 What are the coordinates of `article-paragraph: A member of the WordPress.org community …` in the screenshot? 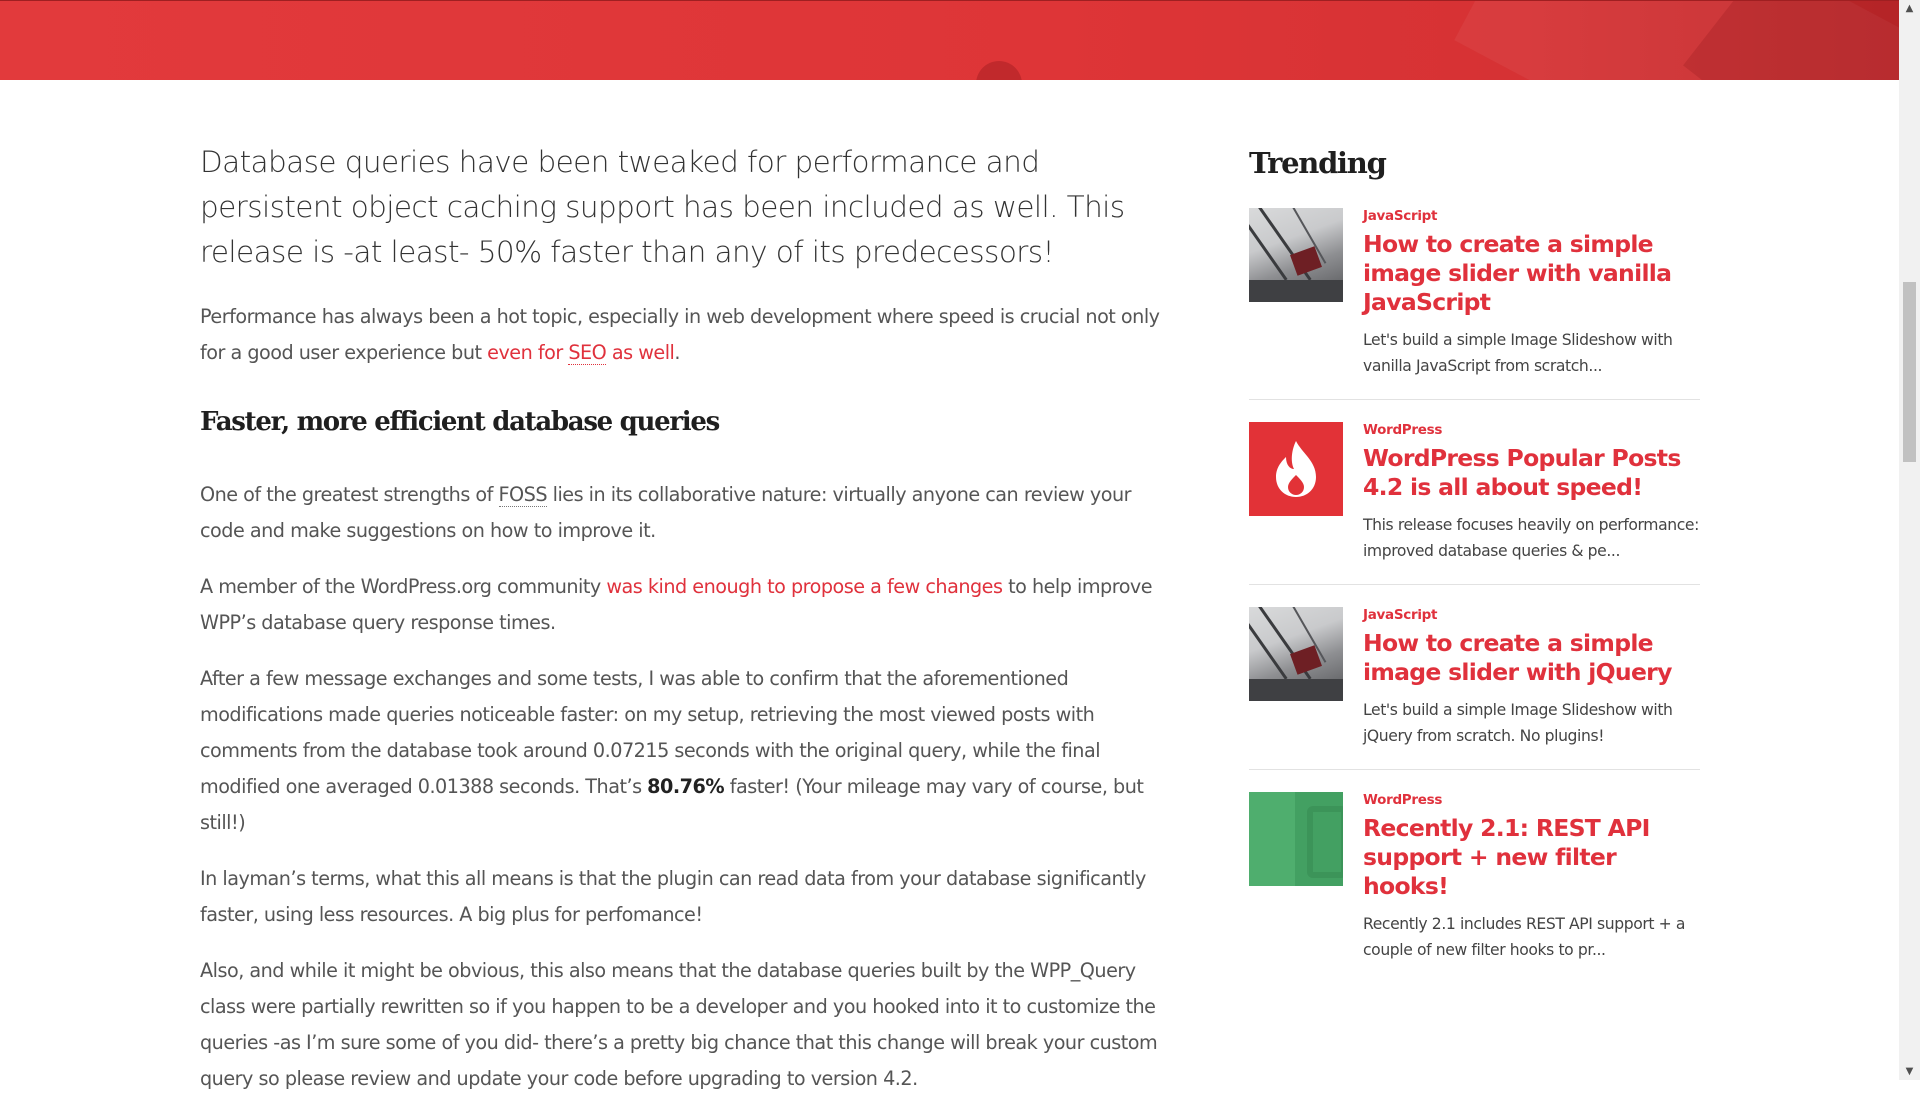 It's located at (686, 605).